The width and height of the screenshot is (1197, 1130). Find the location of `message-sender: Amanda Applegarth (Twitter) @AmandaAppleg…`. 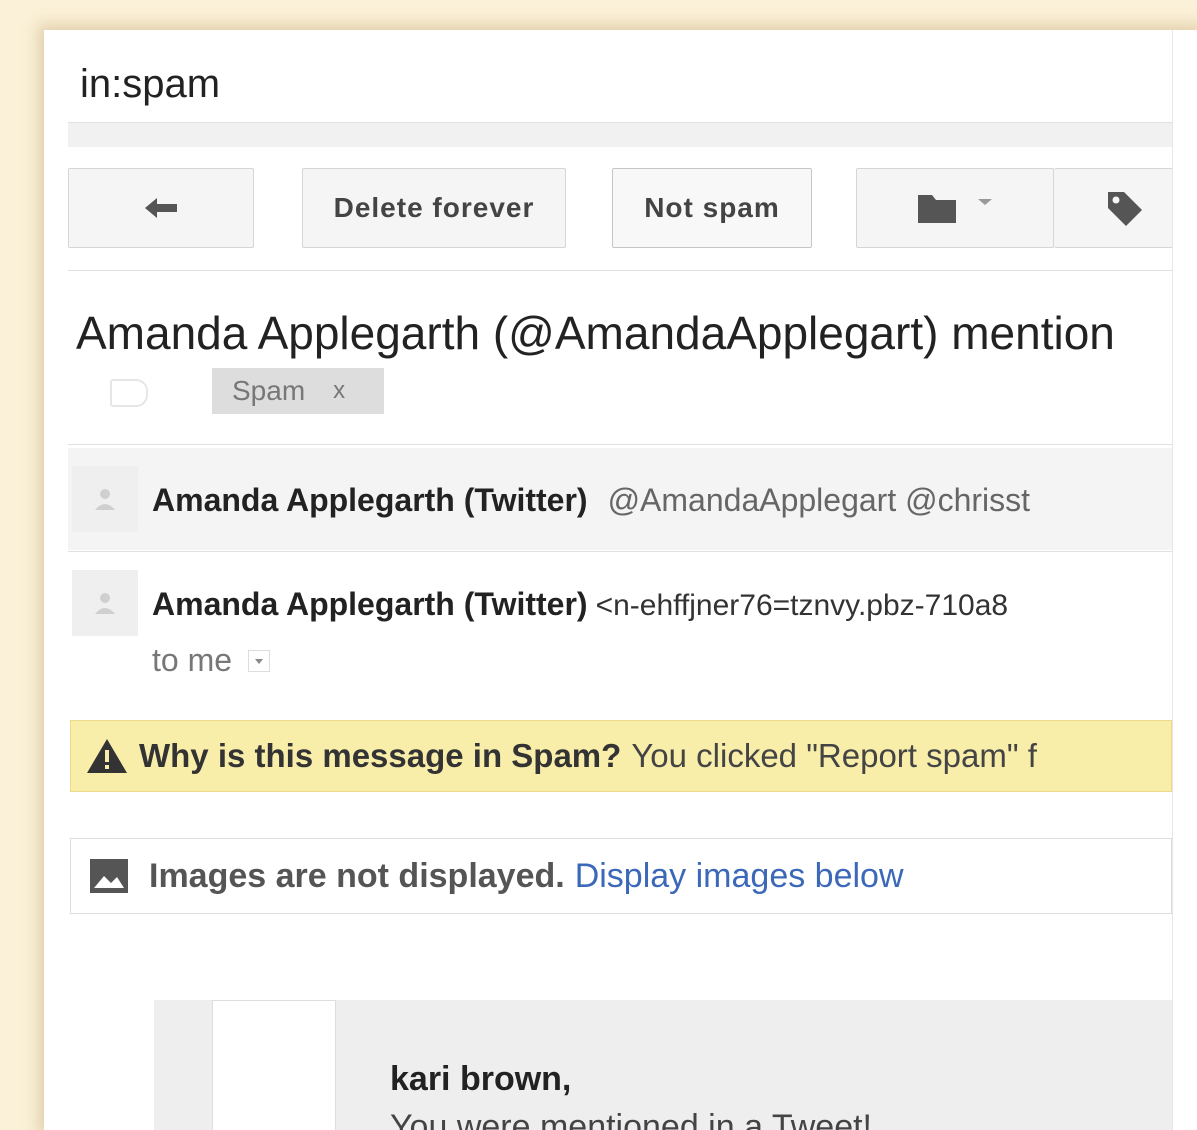

message-sender: Amanda Applegarth (Twitter) @AmandaAppleg… is located at coordinates (591, 500).